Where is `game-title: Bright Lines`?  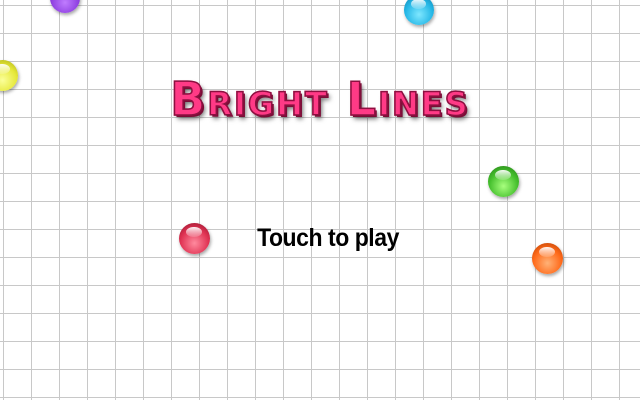 game-title: Bright Lines is located at coordinates (320, 99).